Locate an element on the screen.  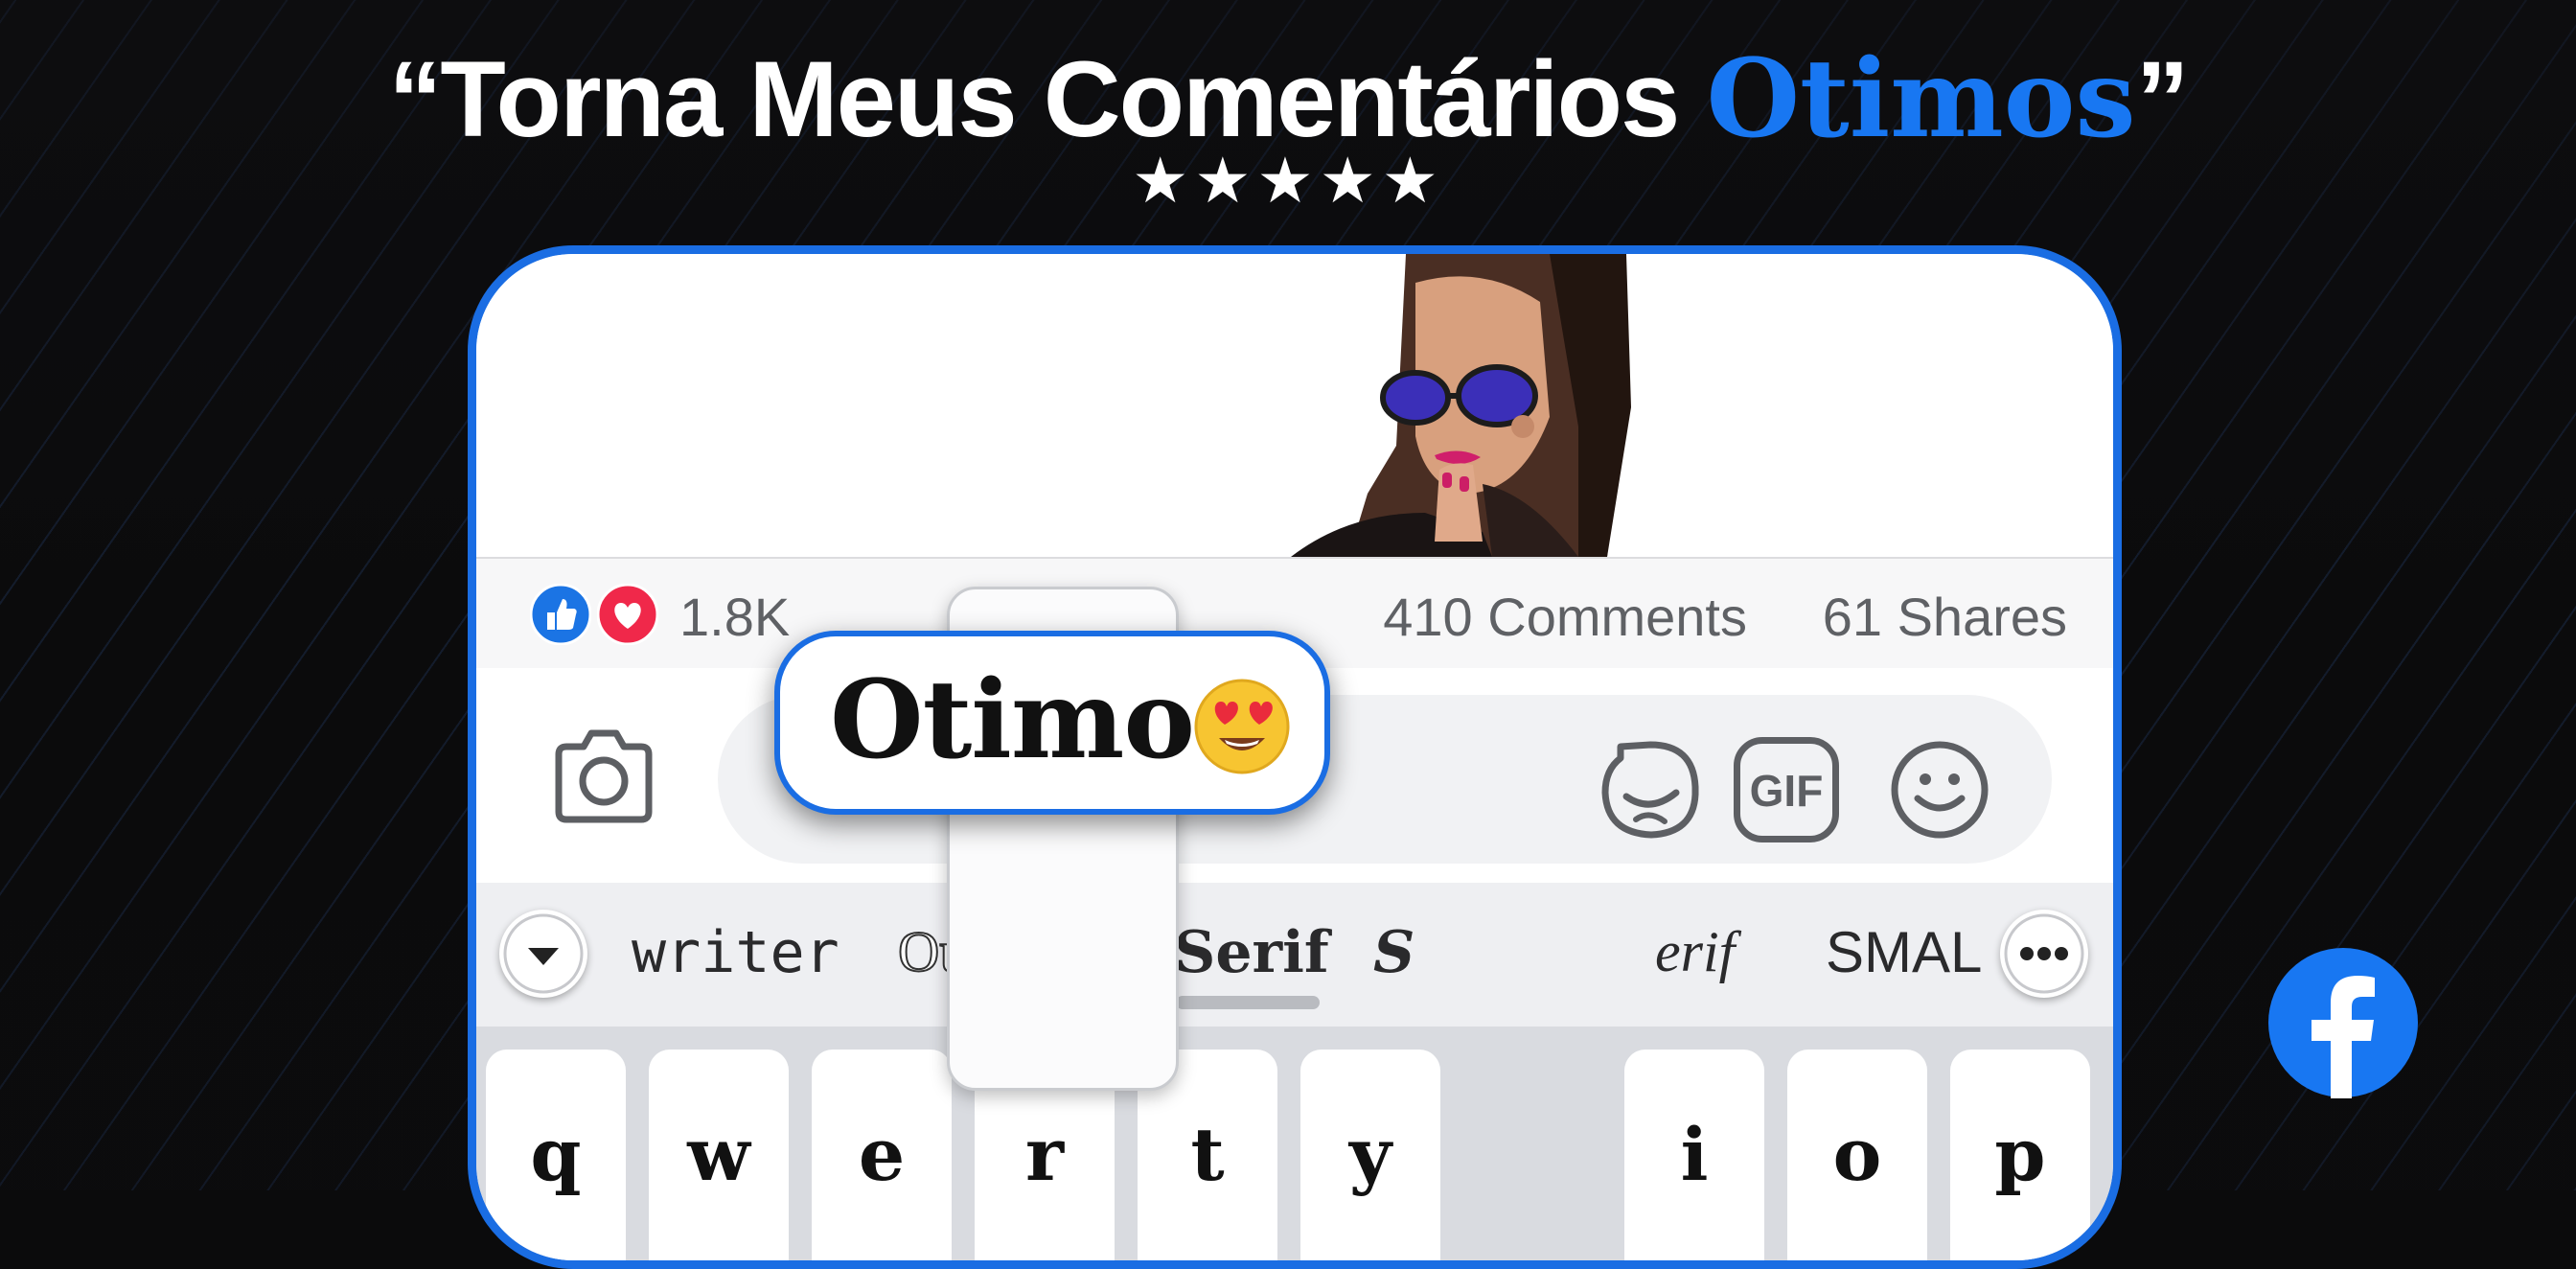
chevron-down-icon is located at coordinates (543, 953).